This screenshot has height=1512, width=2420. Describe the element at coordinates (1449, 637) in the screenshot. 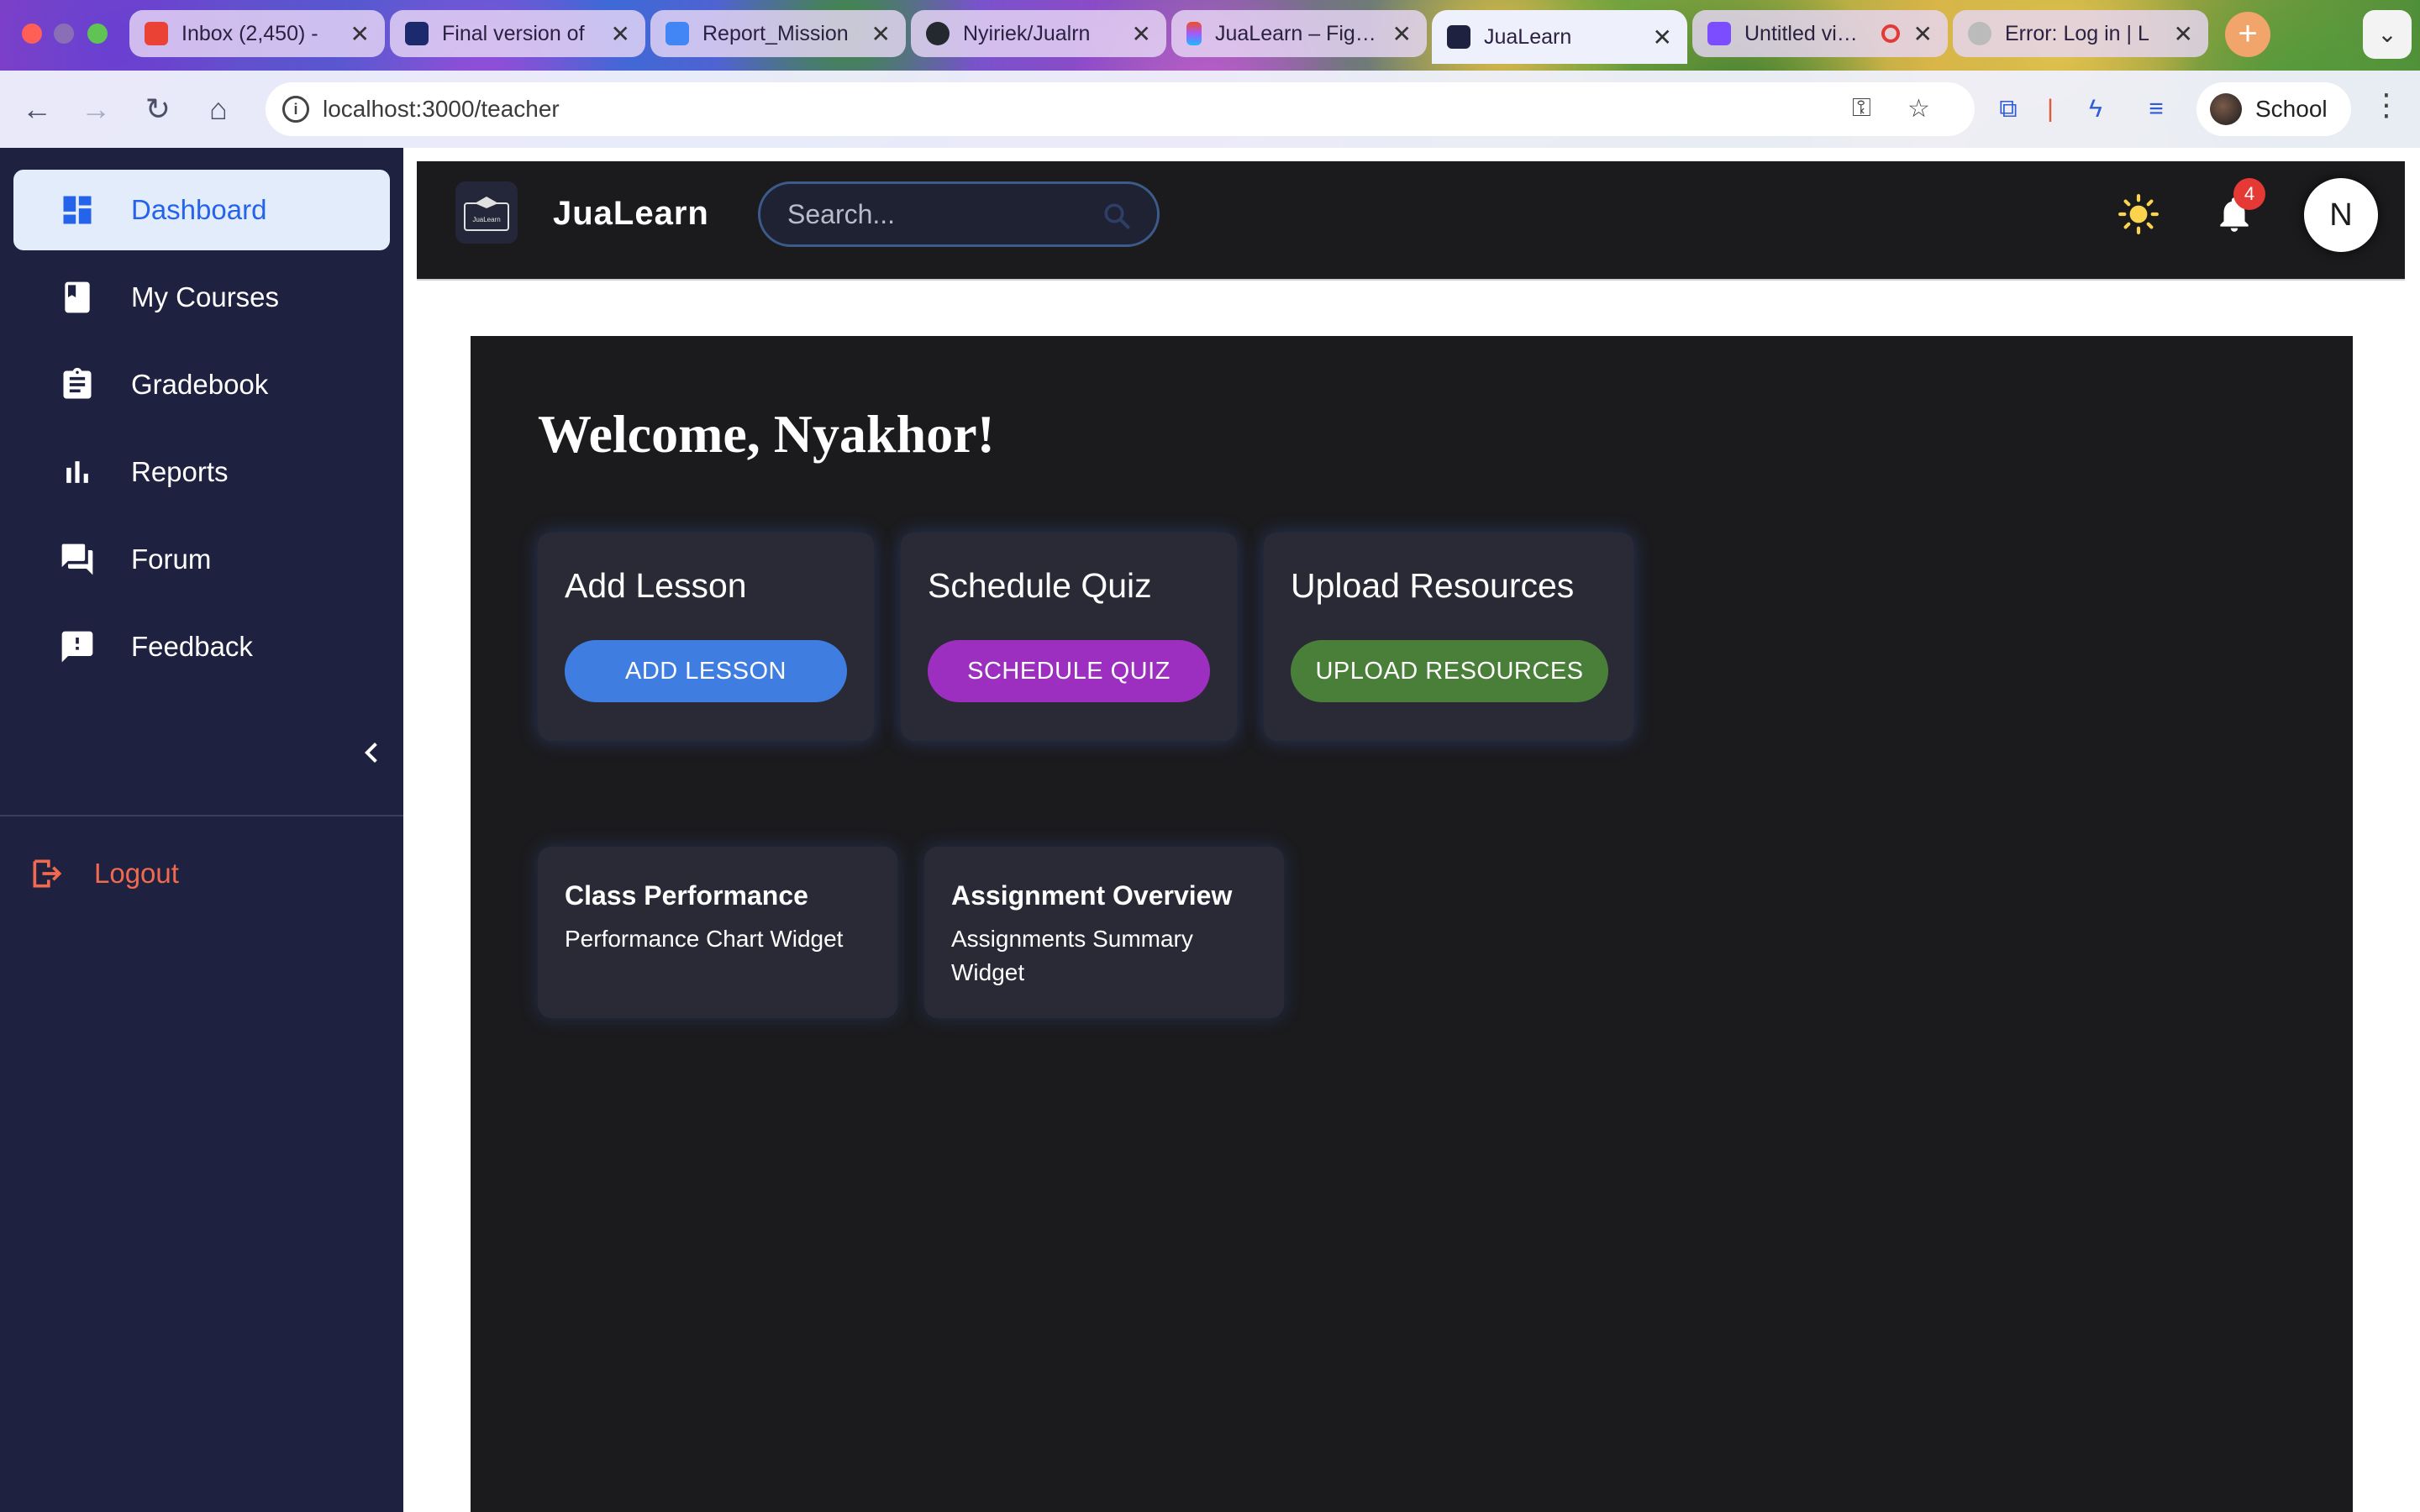

I see `upload-resources-card: Upload Resources UPLOAD RESOURCES` at that location.